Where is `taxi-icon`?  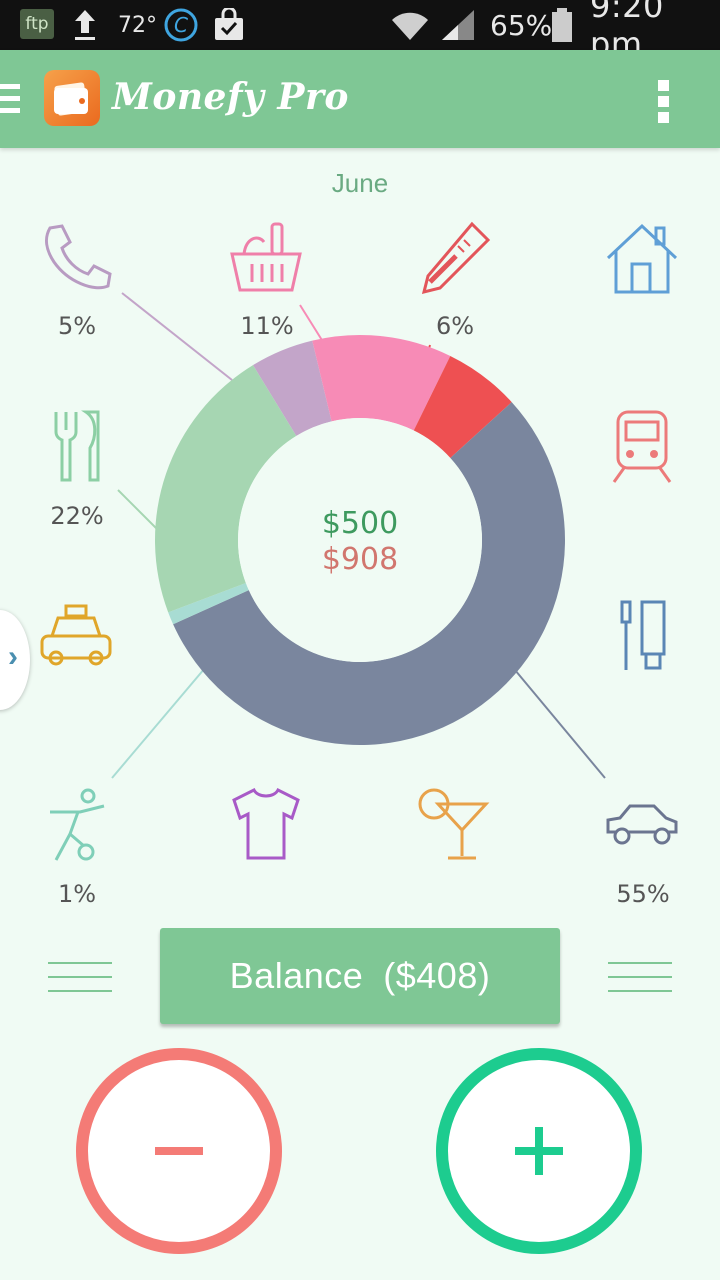
taxi-icon is located at coordinates (76, 640).